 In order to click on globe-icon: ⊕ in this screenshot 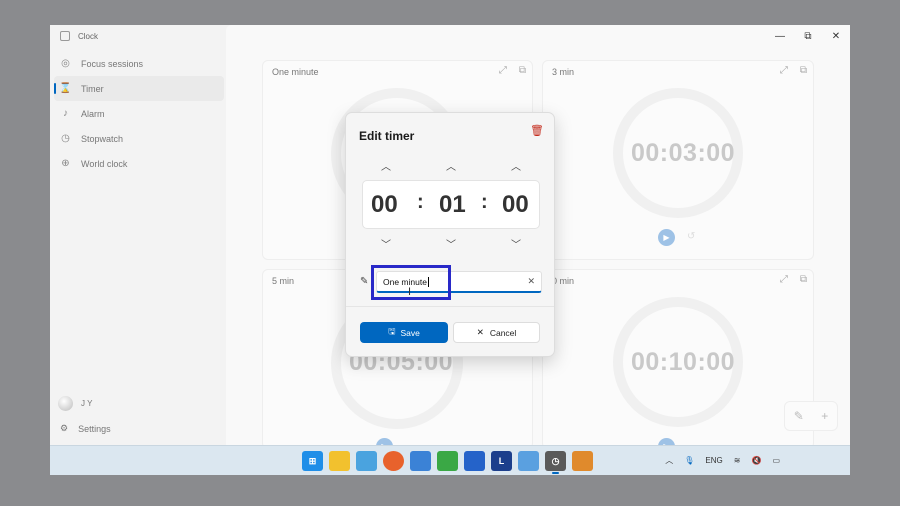, I will do `click(65, 163)`.